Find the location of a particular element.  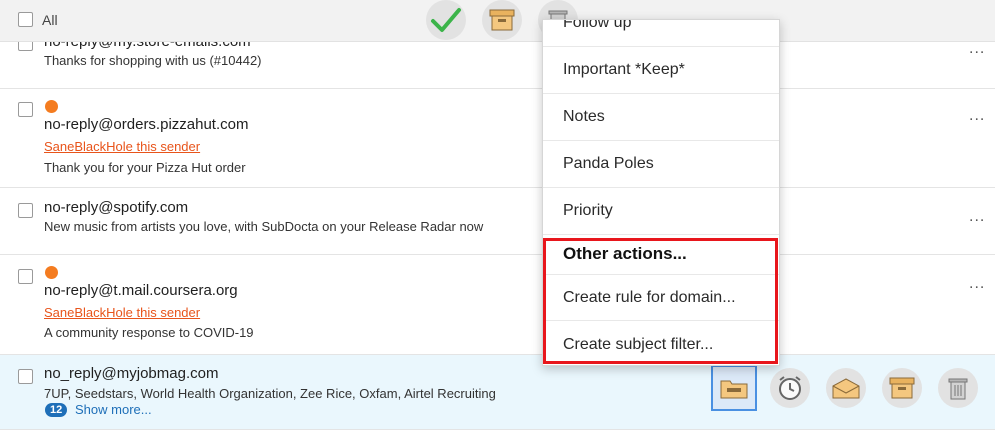

menu-item-panda-poles: Panda Poles is located at coordinates (608, 164).